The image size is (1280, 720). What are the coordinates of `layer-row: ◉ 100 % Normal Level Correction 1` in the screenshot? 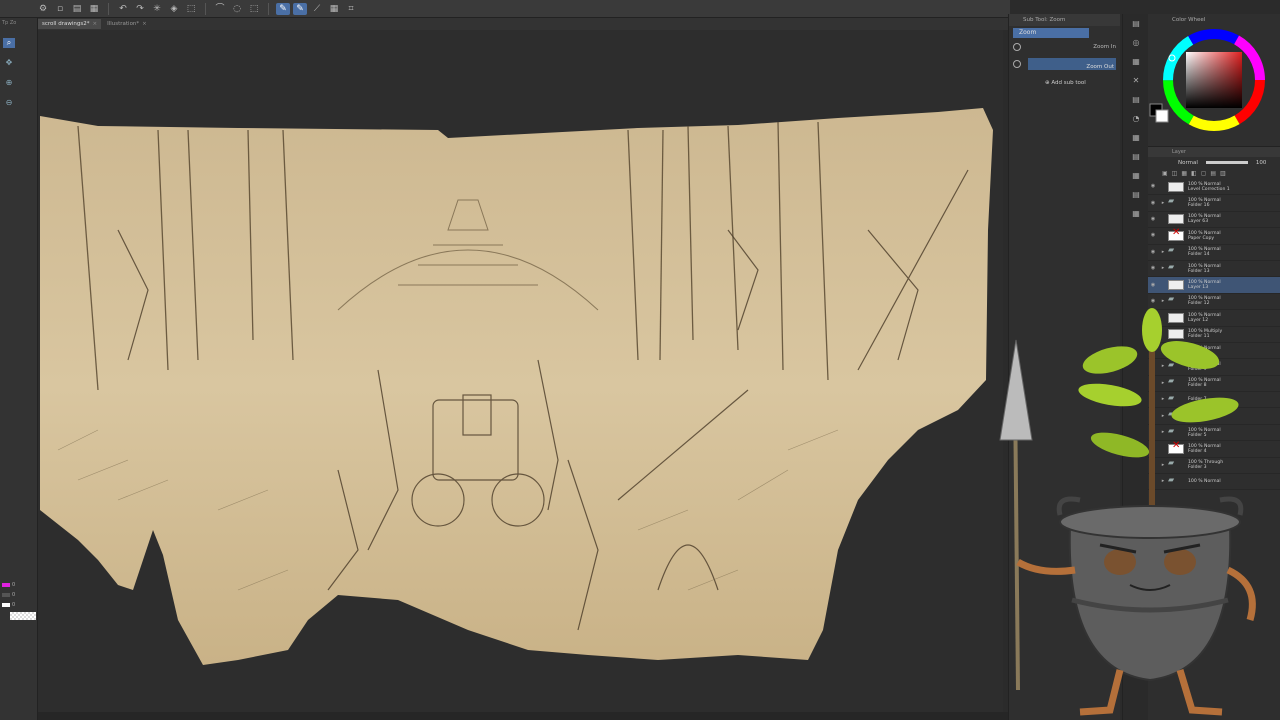 It's located at (1214, 187).